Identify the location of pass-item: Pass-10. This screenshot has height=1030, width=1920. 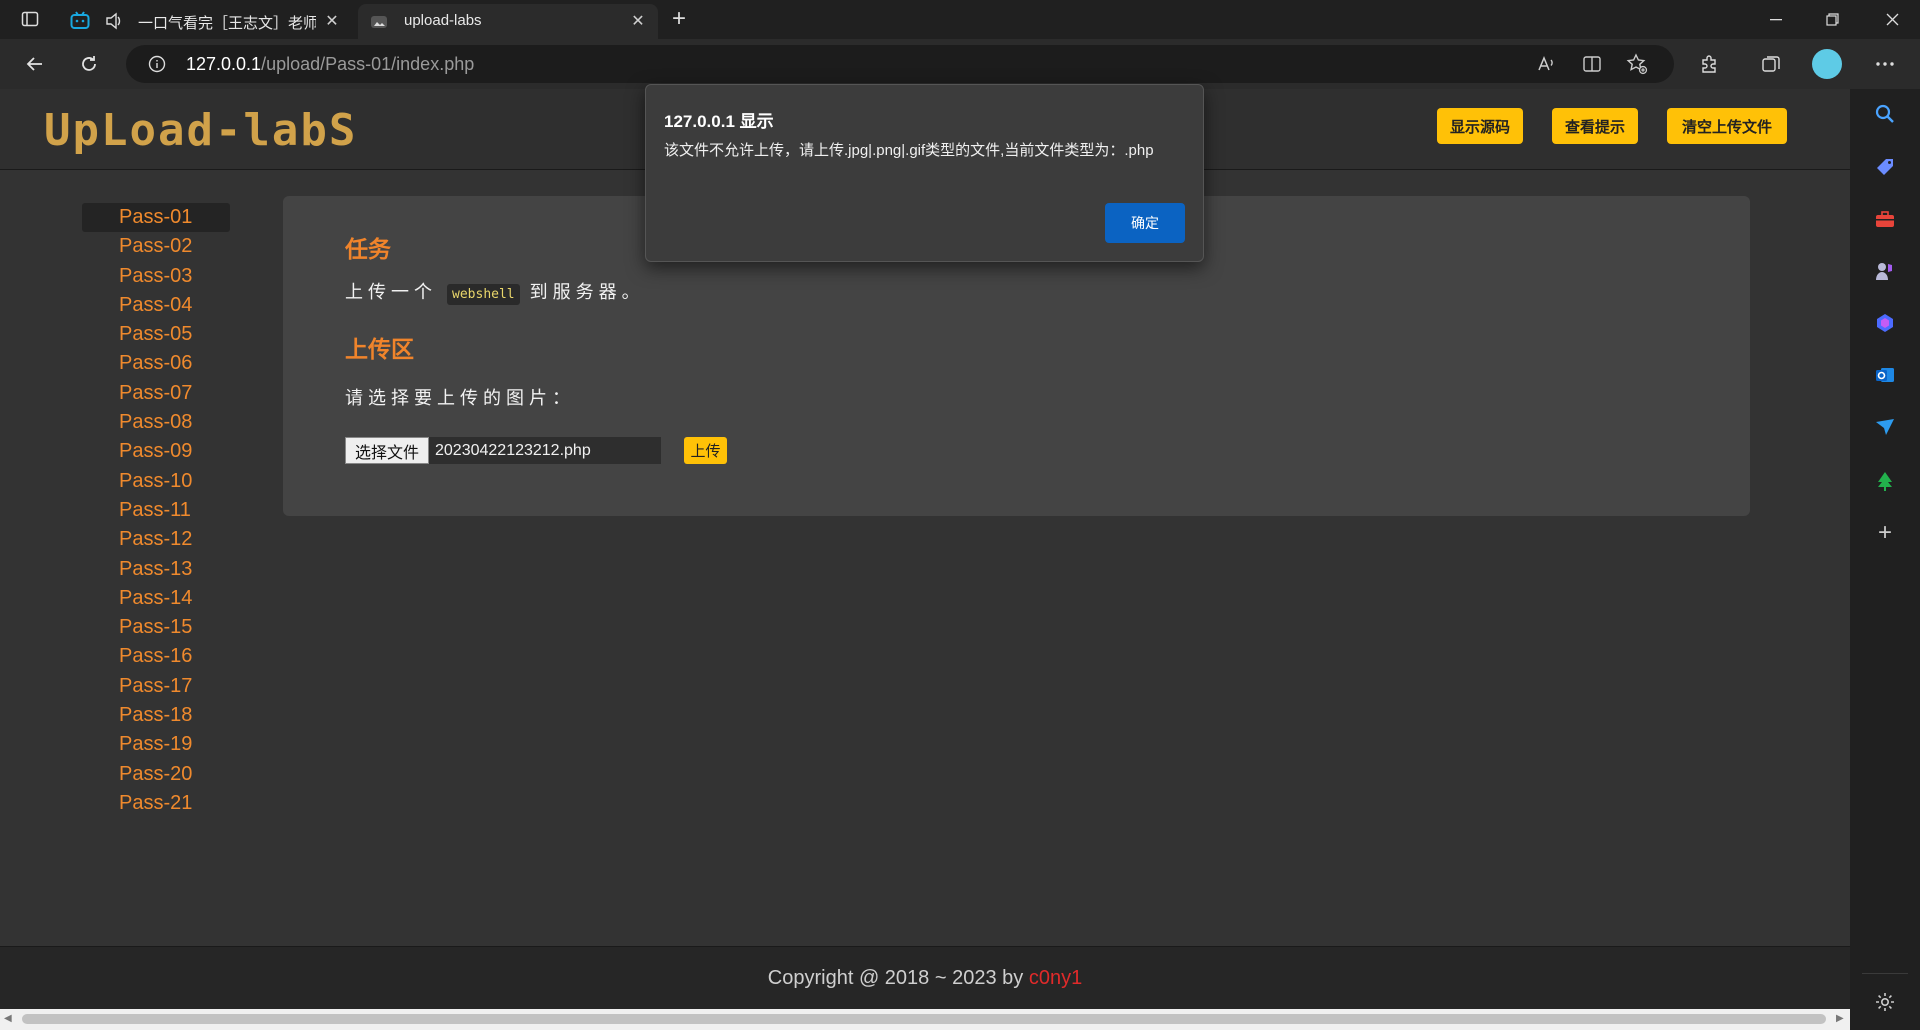
(156, 481).